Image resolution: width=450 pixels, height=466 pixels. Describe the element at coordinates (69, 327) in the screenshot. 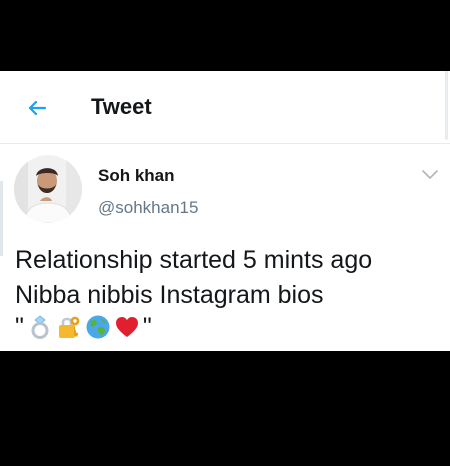

I see `locked-with-key-icon` at that location.